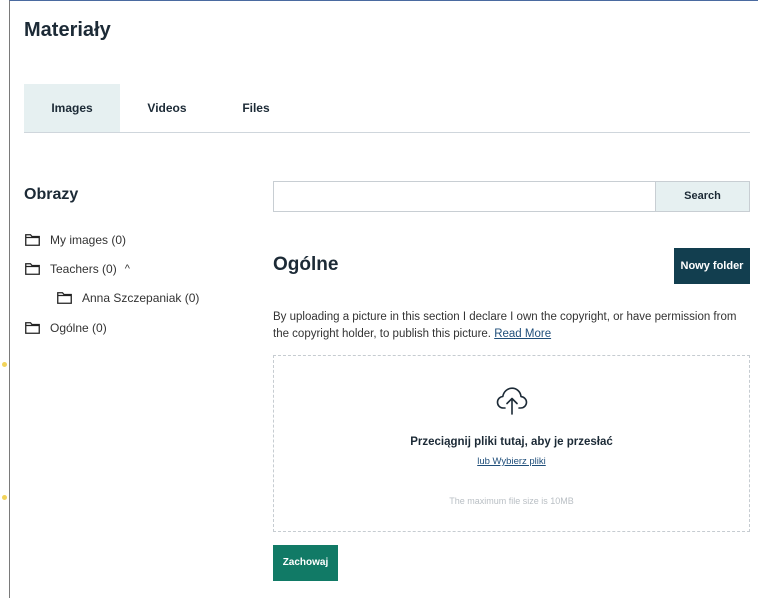 The width and height of the screenshot is (758, 598). I want to click on tree-item-label: Ogólne (0), so click(78, 328).